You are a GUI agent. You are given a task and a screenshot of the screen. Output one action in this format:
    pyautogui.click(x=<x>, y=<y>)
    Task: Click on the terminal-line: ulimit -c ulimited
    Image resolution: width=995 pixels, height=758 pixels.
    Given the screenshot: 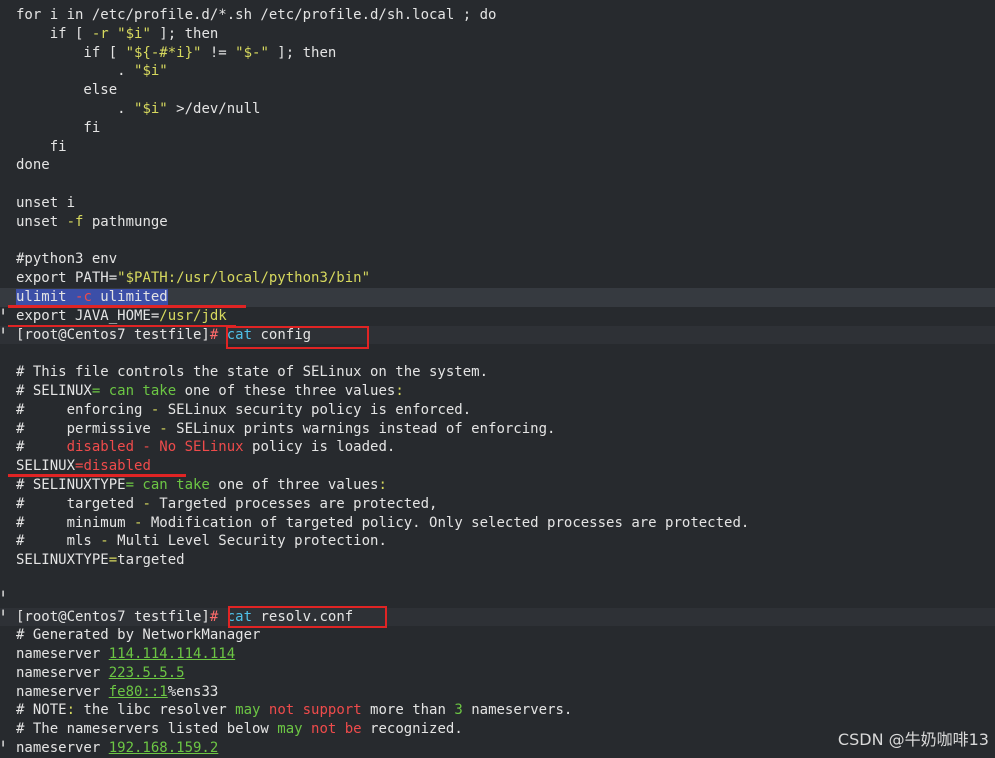 What is the action you would take?
    pyautogui.click(x=497, y=297)
    